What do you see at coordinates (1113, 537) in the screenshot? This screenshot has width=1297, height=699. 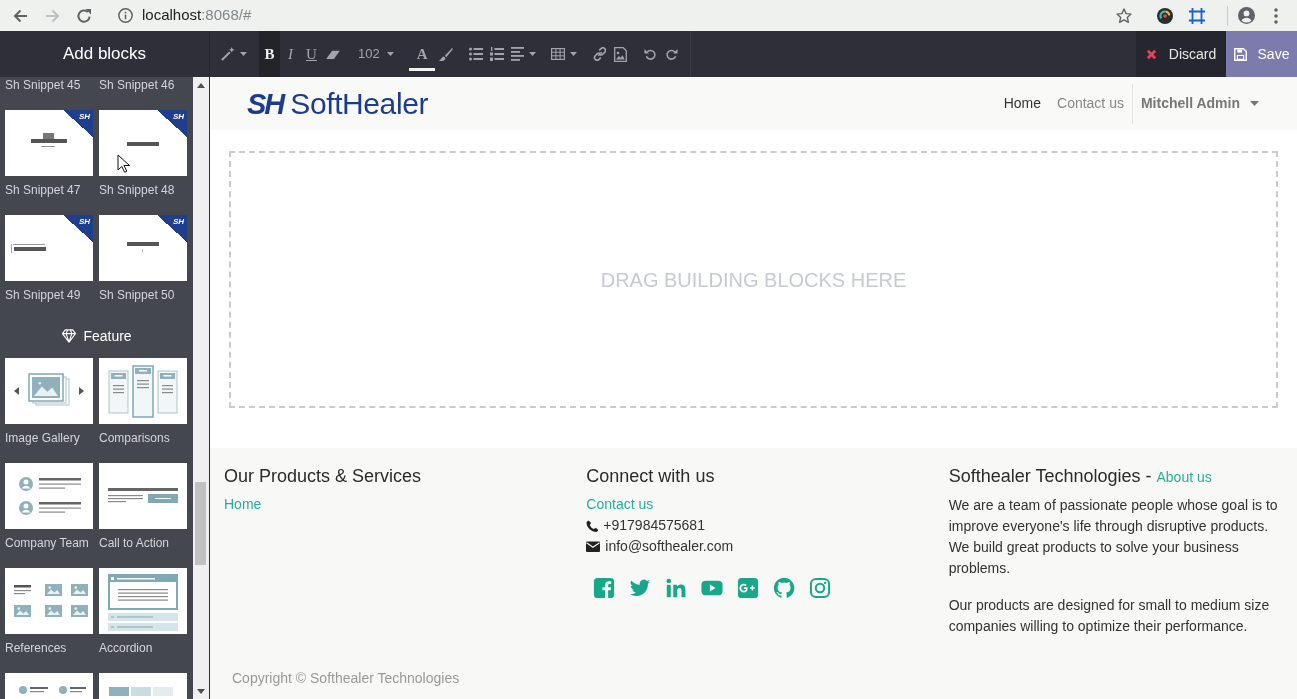 I see `about-text: We are a team of passionate people whose goal is to improve everyone's life through disruptive products. We build great products to solve your business problems.` at bounding box center [1113, 537].